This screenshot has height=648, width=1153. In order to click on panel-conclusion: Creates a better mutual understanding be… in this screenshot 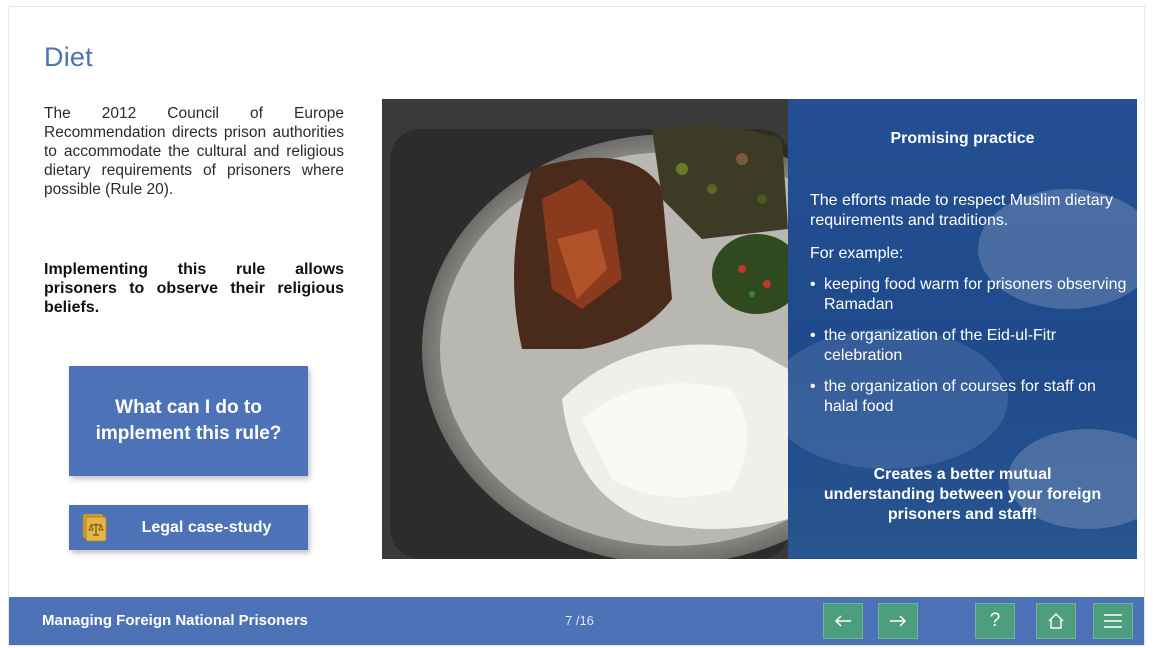, I will do `click(962, 494)`.